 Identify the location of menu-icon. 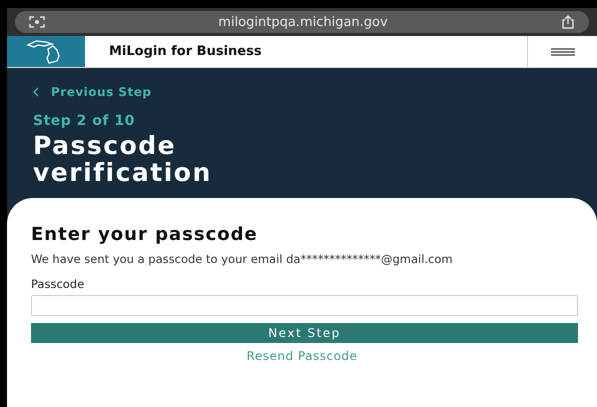
(562, 52).